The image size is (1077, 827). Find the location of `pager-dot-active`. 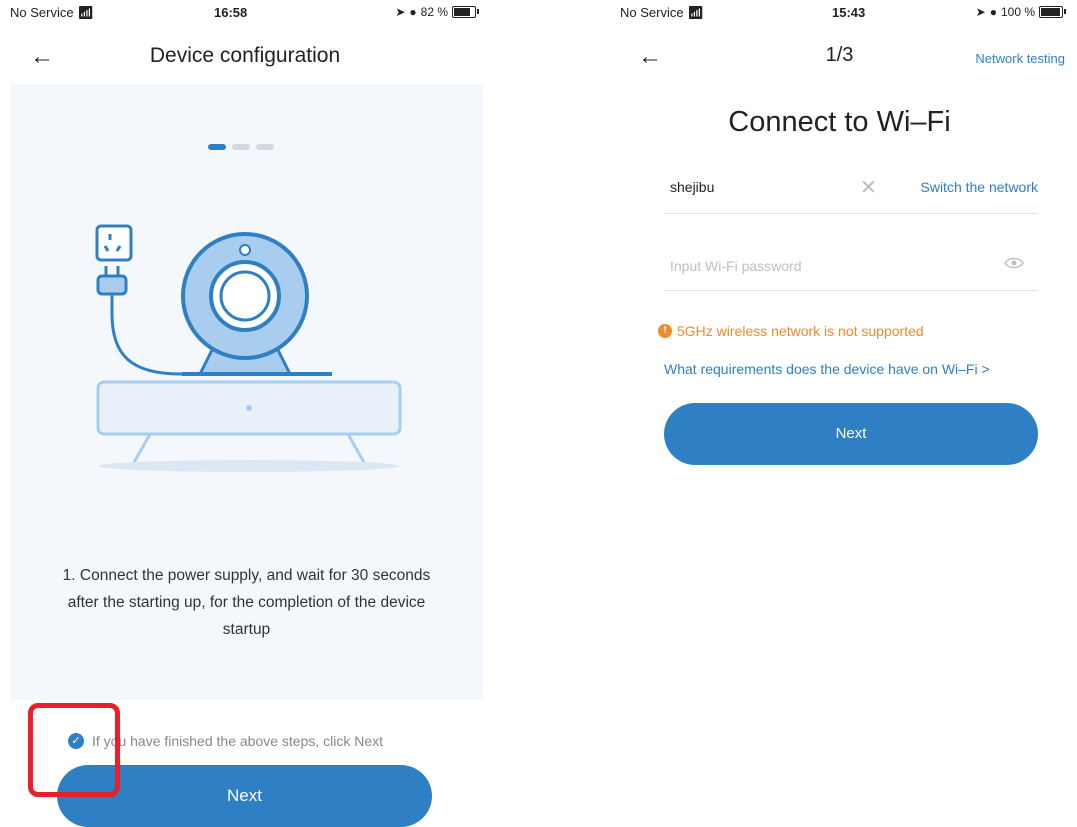

pager-dot-active is located at coordinates (217, 147).